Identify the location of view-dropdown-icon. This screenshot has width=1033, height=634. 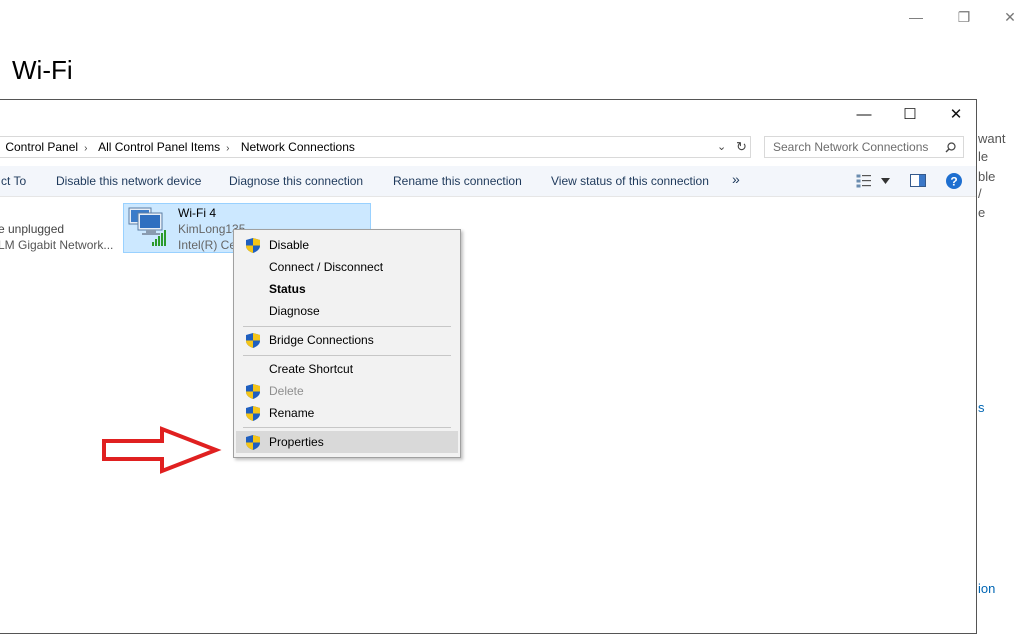
(885, 181).